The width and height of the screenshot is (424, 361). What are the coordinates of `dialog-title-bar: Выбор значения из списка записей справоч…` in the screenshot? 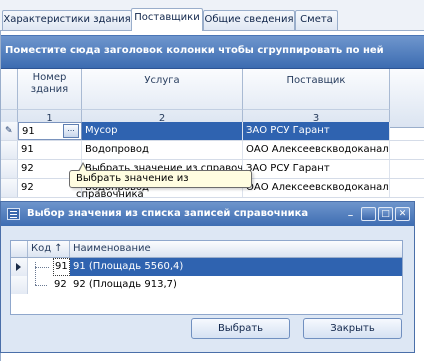 It's located at (207, 214).